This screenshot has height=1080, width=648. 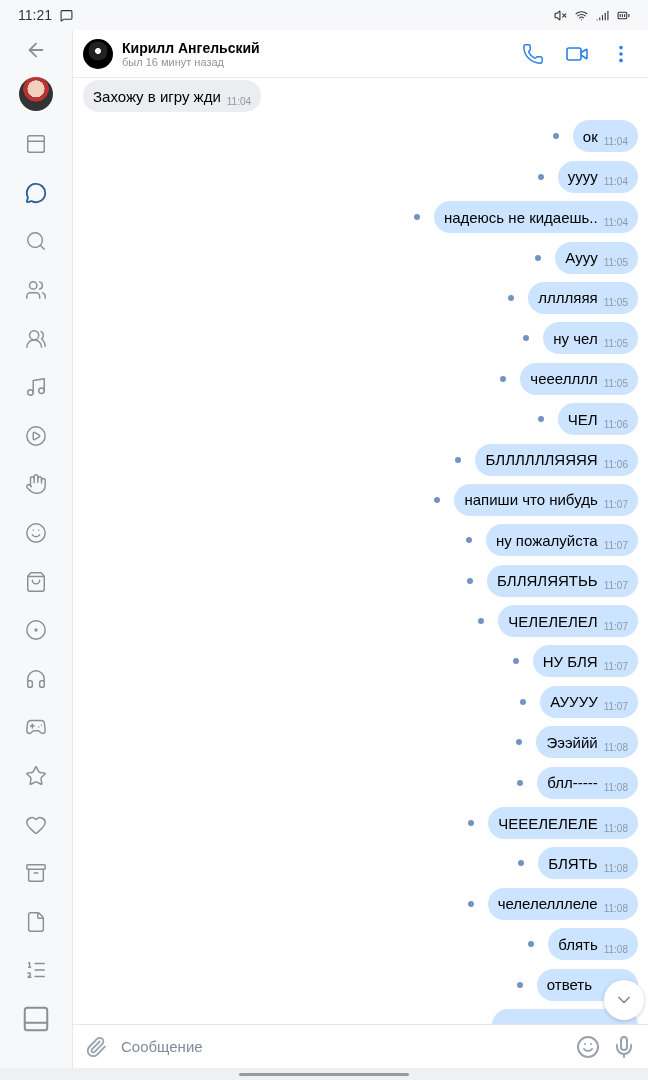 What do you see at coordinates (572, 742) in the screenshot?
I see `message-text: Эээййй` at bounding box center [572, 742].